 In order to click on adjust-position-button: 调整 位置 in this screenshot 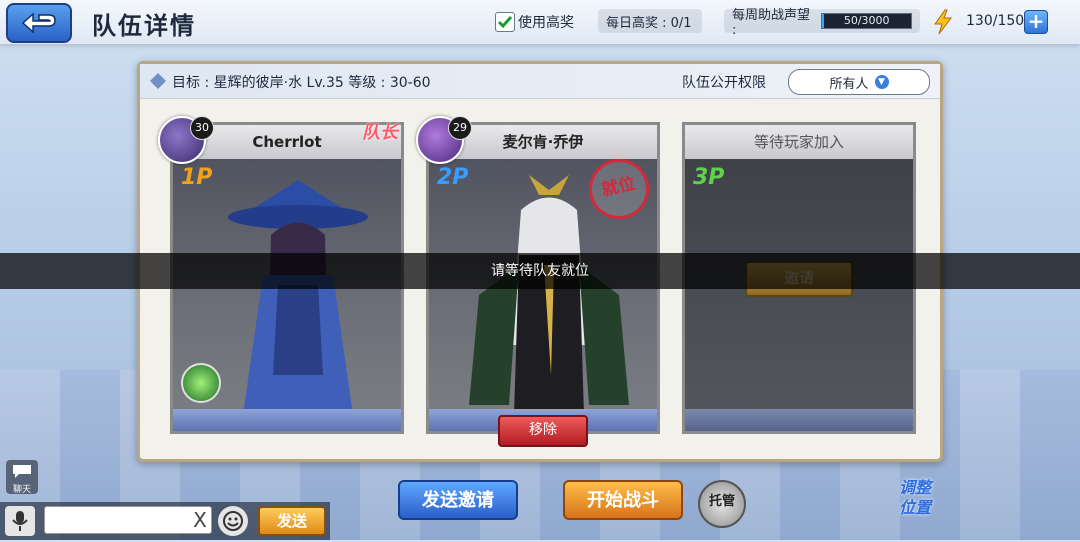, I will do `click(915, 503)`.